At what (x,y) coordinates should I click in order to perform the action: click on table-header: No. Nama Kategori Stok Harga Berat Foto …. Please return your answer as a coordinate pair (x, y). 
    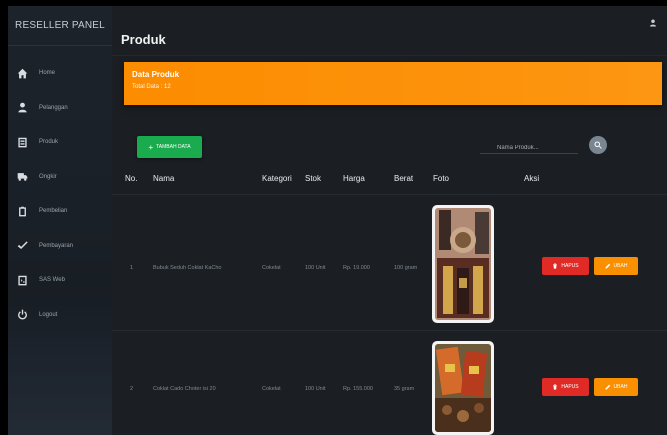
    Looking at the image, I should click on (389, 184).